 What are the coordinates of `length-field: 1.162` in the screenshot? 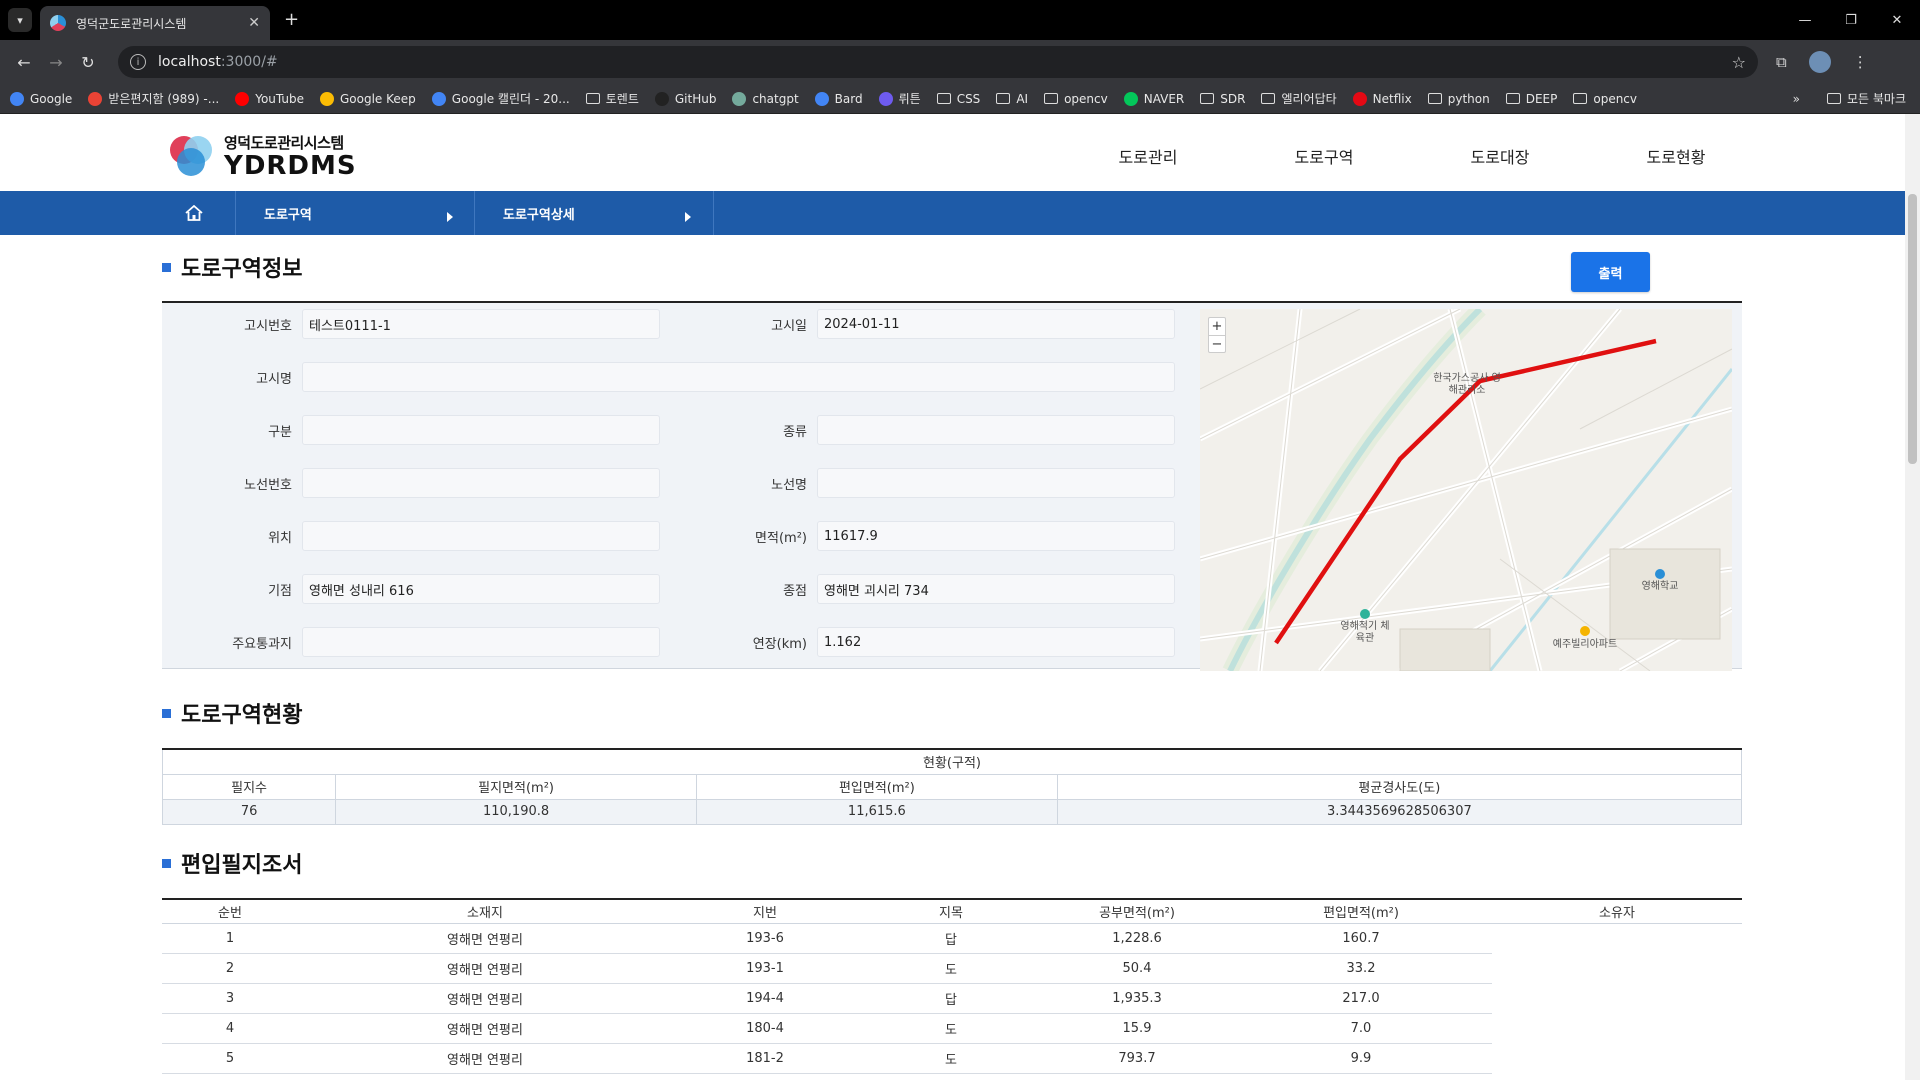 It's located at (996, 642).